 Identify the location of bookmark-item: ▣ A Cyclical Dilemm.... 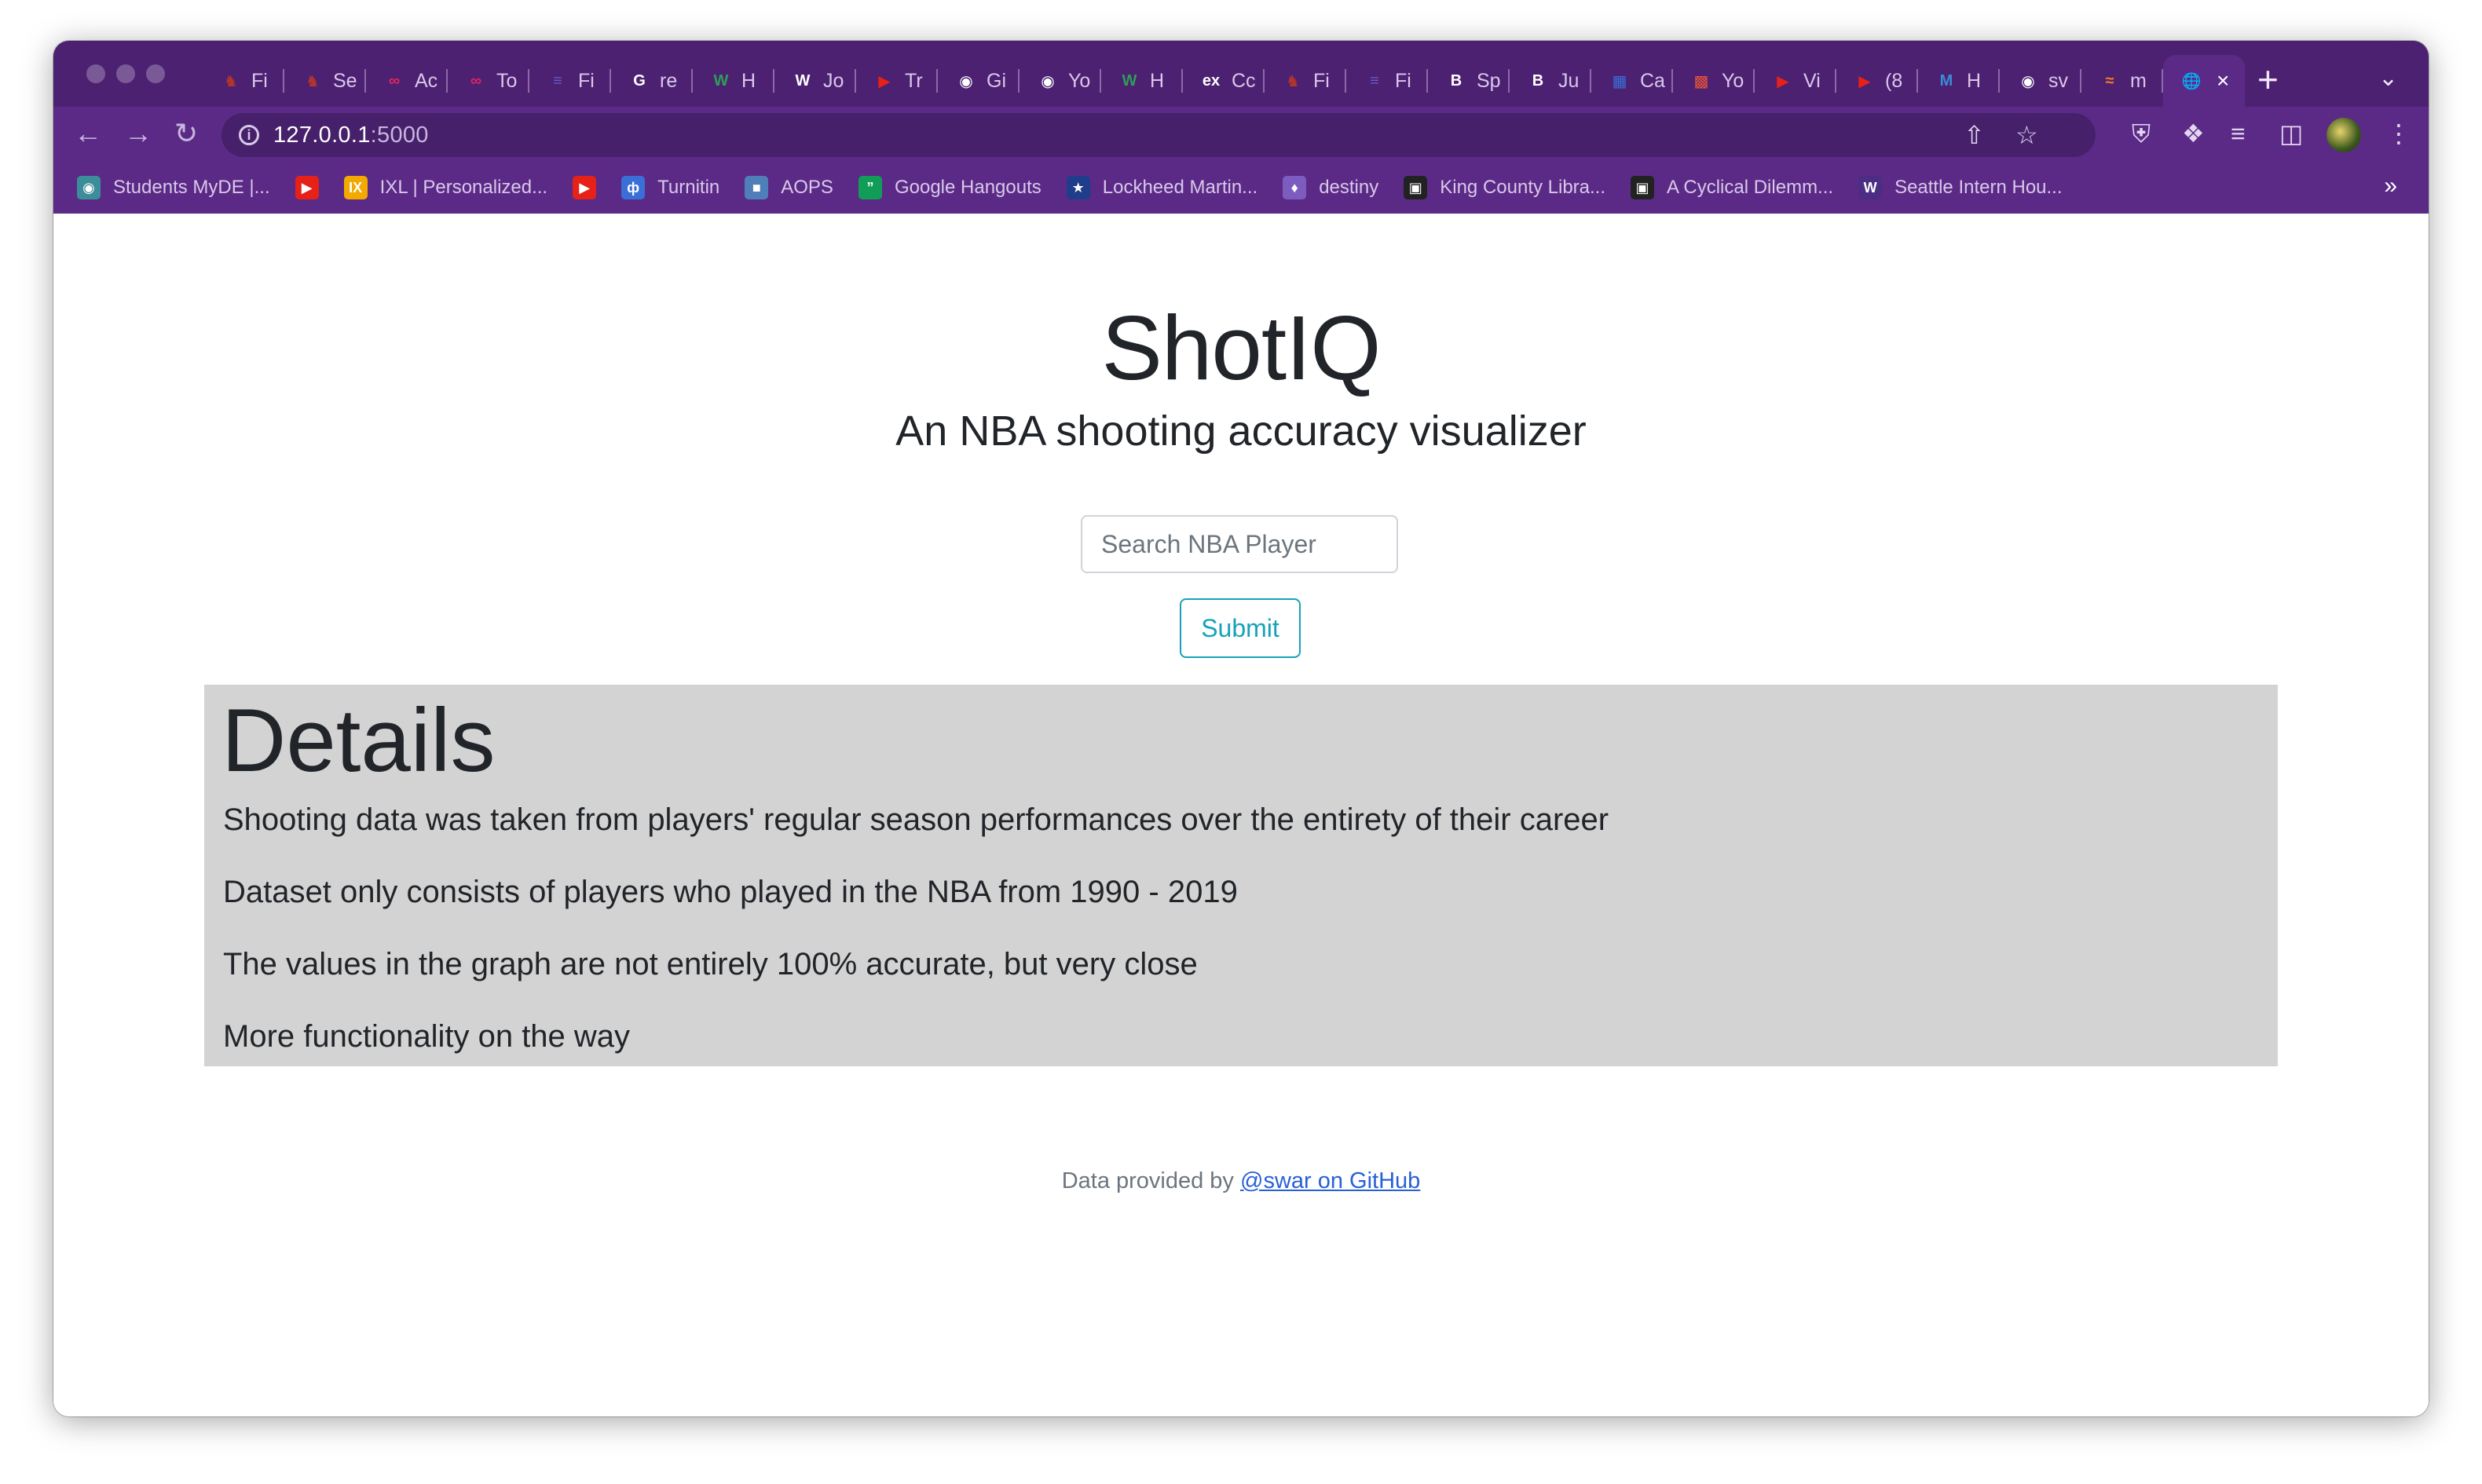
(1732, 188).